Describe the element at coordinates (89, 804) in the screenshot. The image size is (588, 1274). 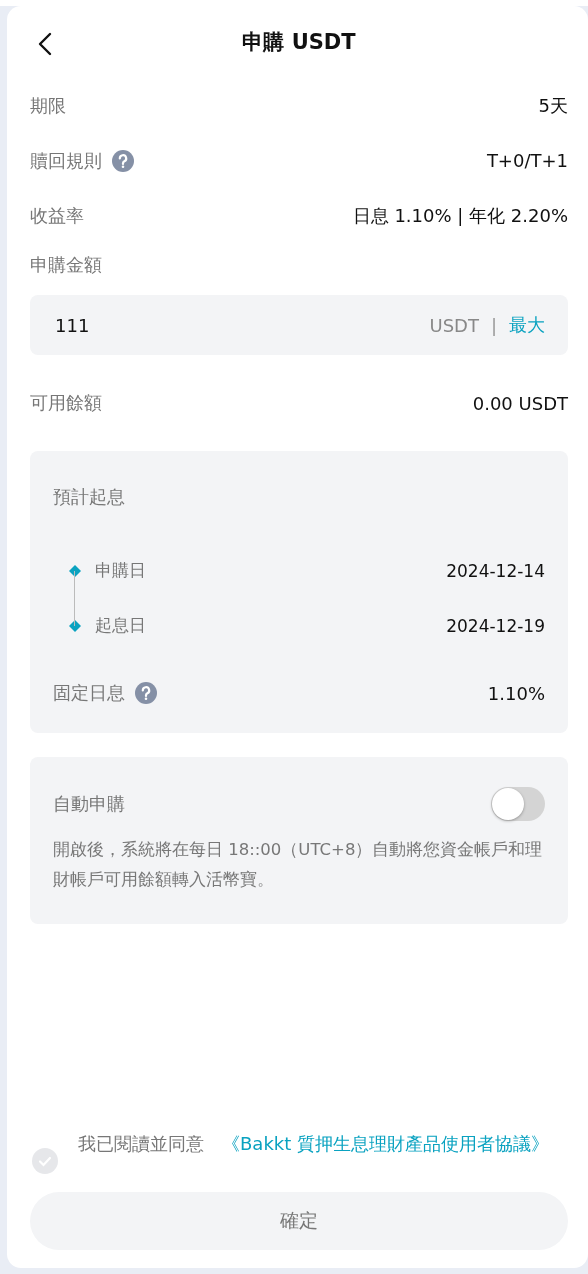
I see `auto-label: 自動申購` at that location.